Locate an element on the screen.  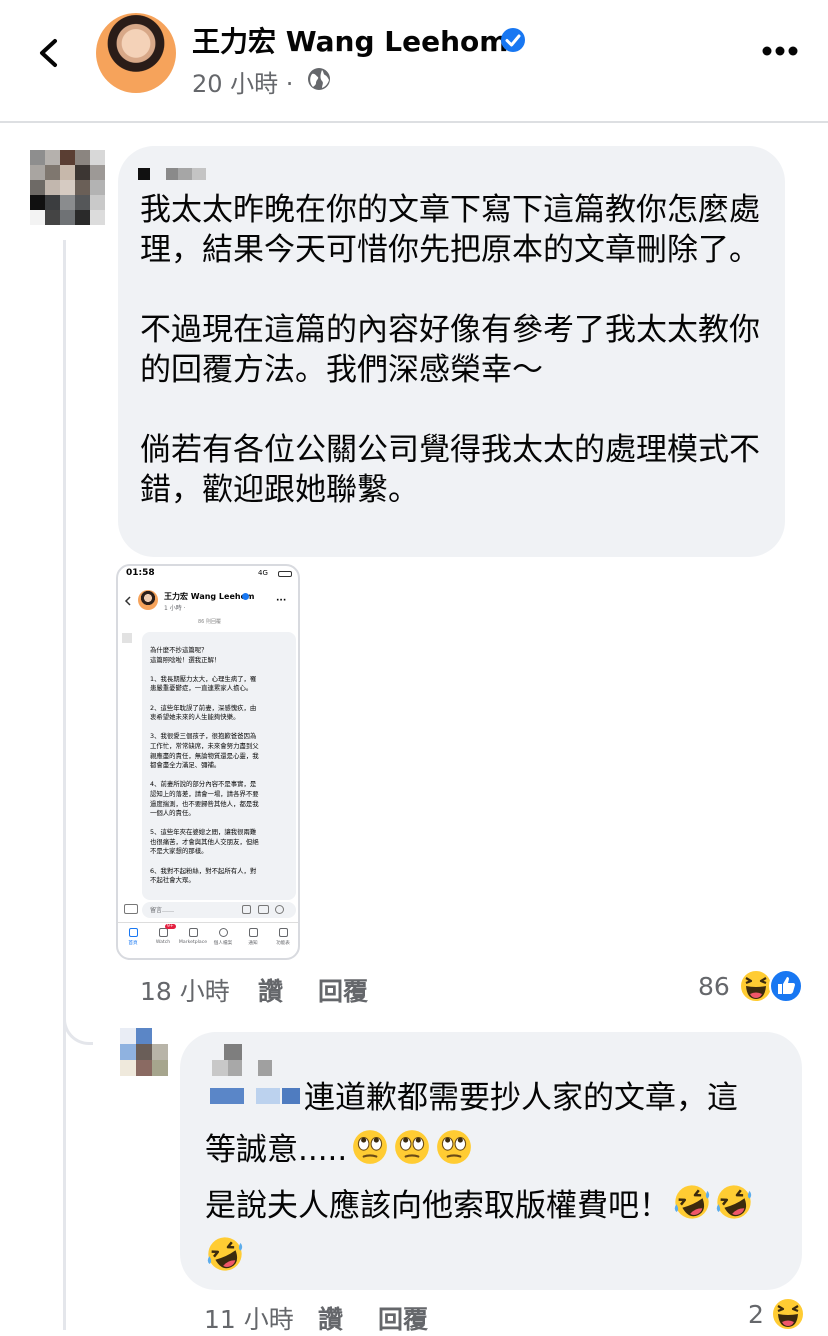
reply-button: 回覆 is located at coordinates (343, 990).